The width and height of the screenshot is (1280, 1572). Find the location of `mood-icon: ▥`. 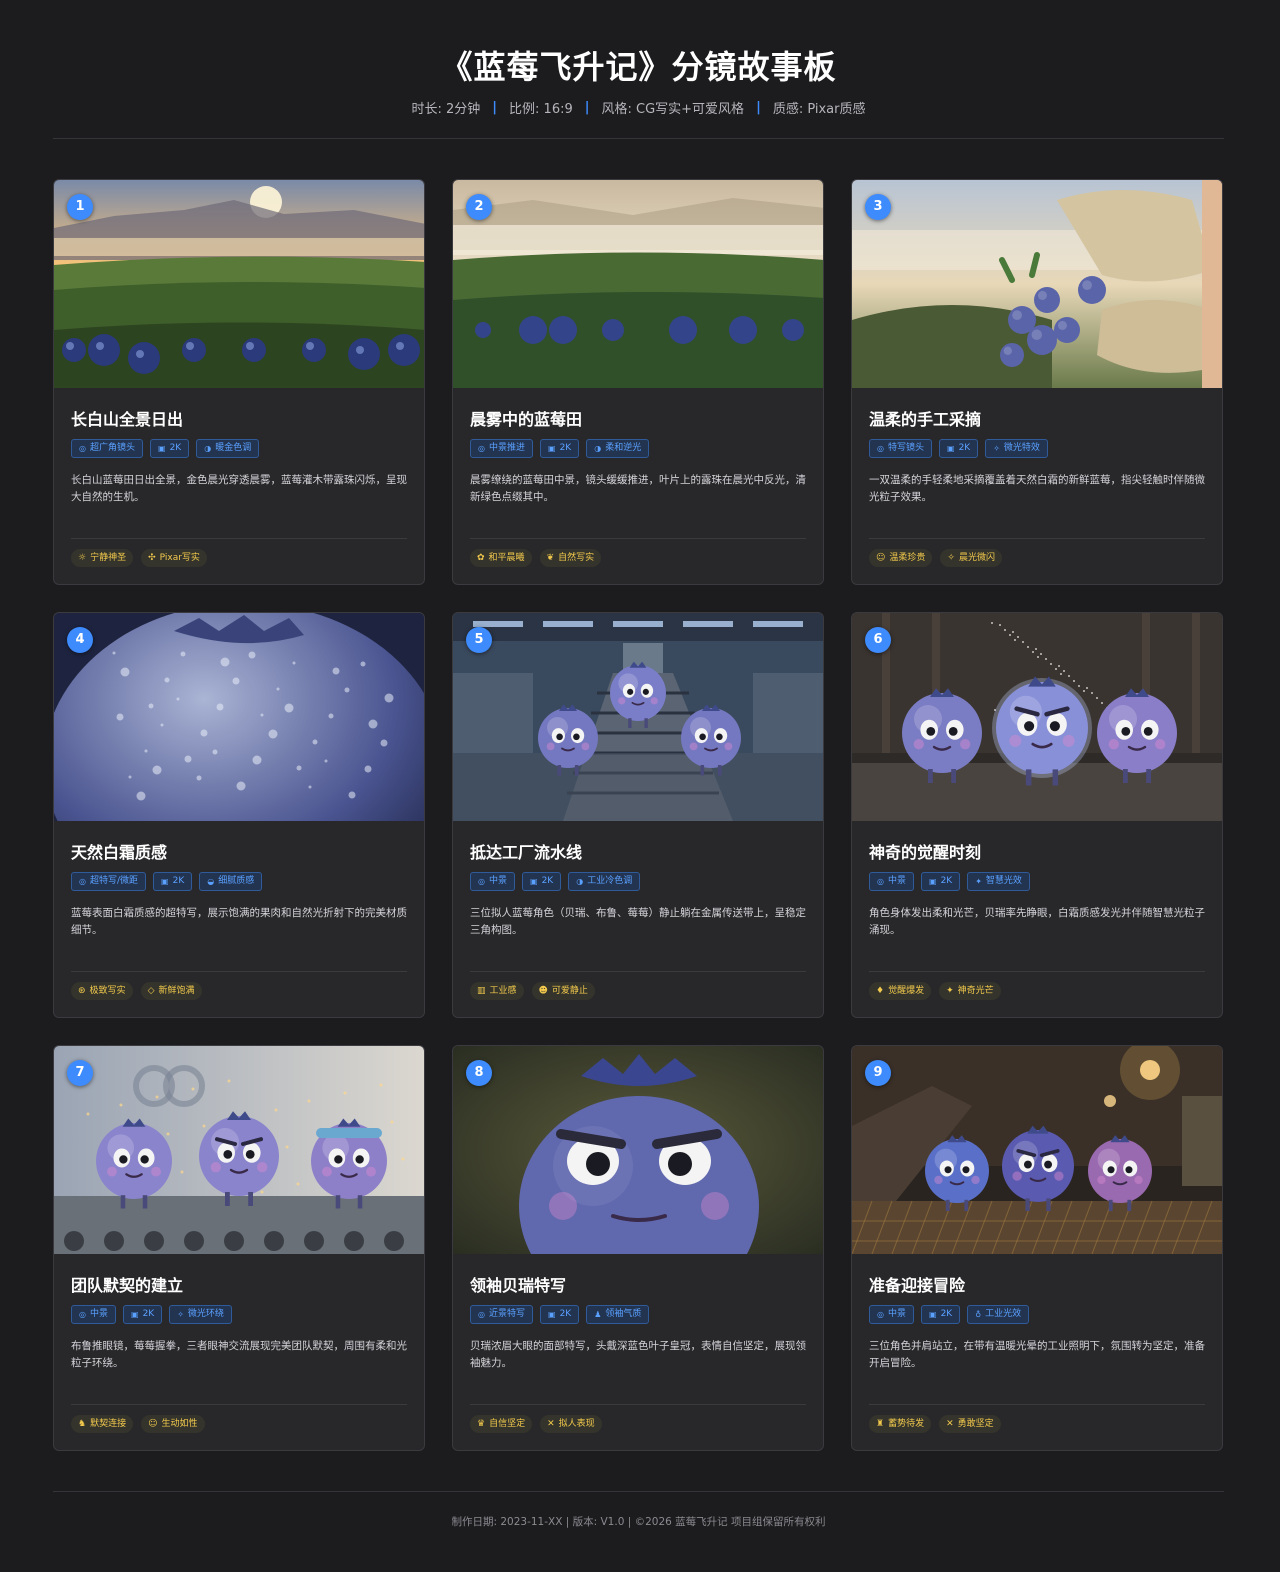

mood-icon: ▥ is located at coordinates (481, 991).